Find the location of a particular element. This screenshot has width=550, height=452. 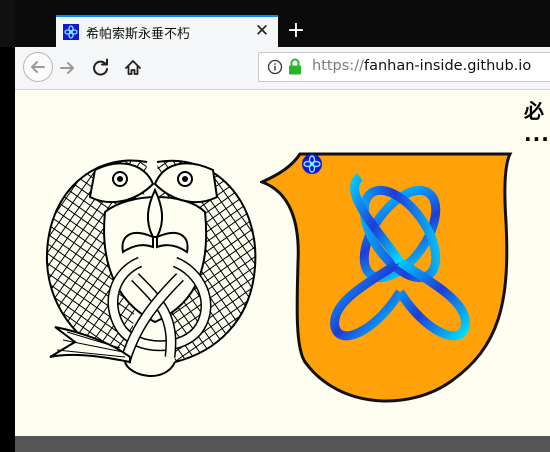

back-arrow-icon is located at coordinates (38, 67).